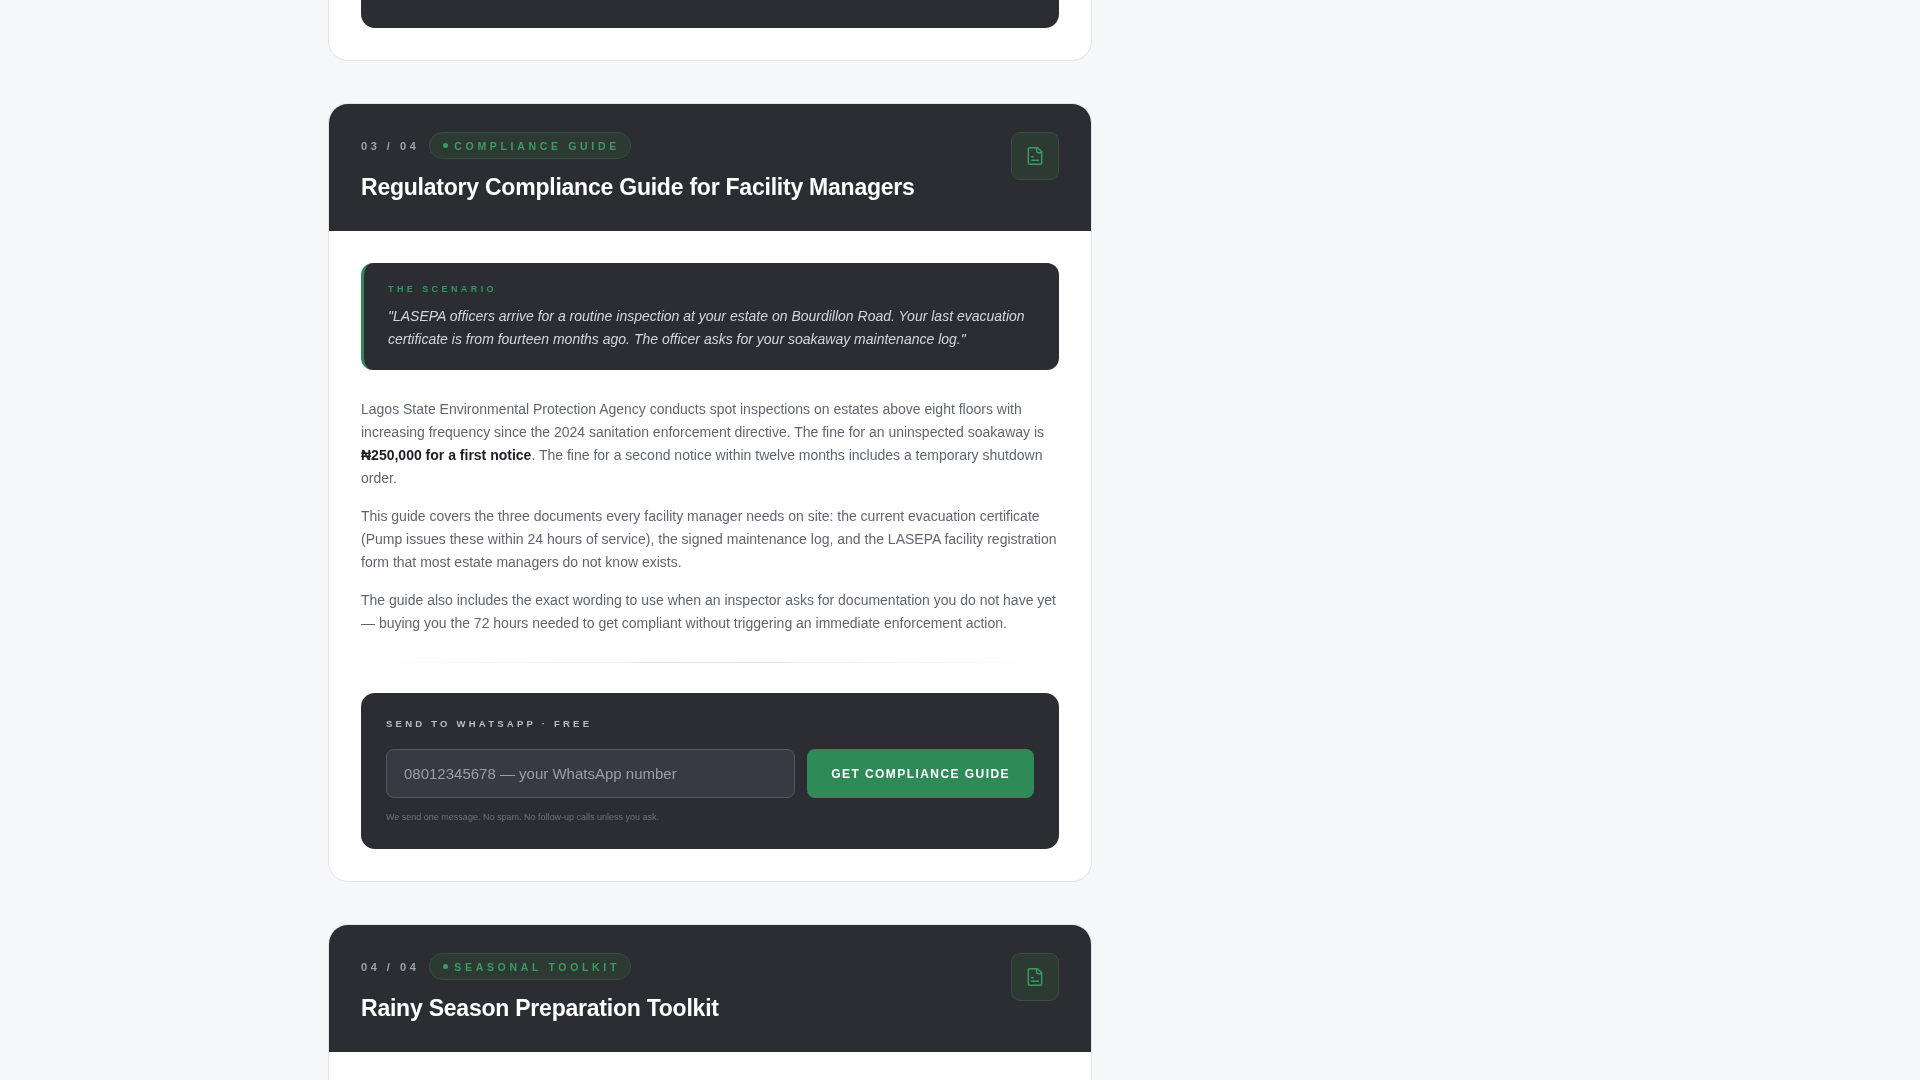  Describe the element at coordinates (390, 966) in the screenshot. I see `step-counter: 04 / 04` at that location.